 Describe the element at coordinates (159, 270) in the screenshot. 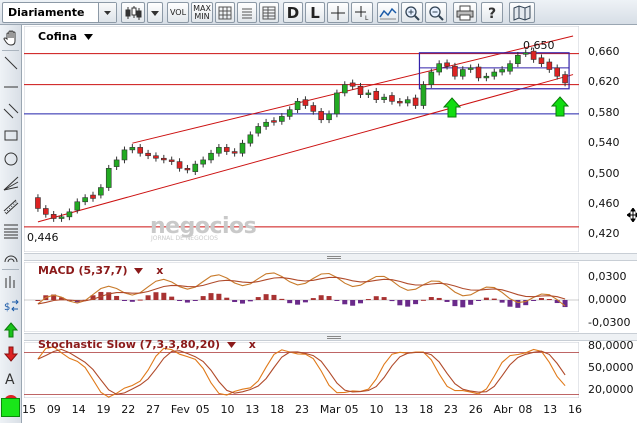

I see `macd-close-button: x` at that location.